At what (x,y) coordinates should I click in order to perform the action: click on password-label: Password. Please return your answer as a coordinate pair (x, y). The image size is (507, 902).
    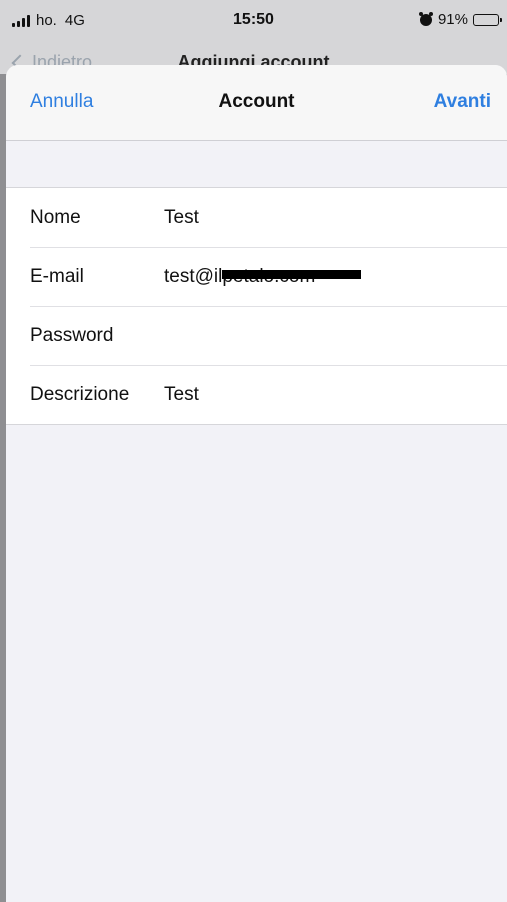
    Looking at the image, I should click on (72, 335).